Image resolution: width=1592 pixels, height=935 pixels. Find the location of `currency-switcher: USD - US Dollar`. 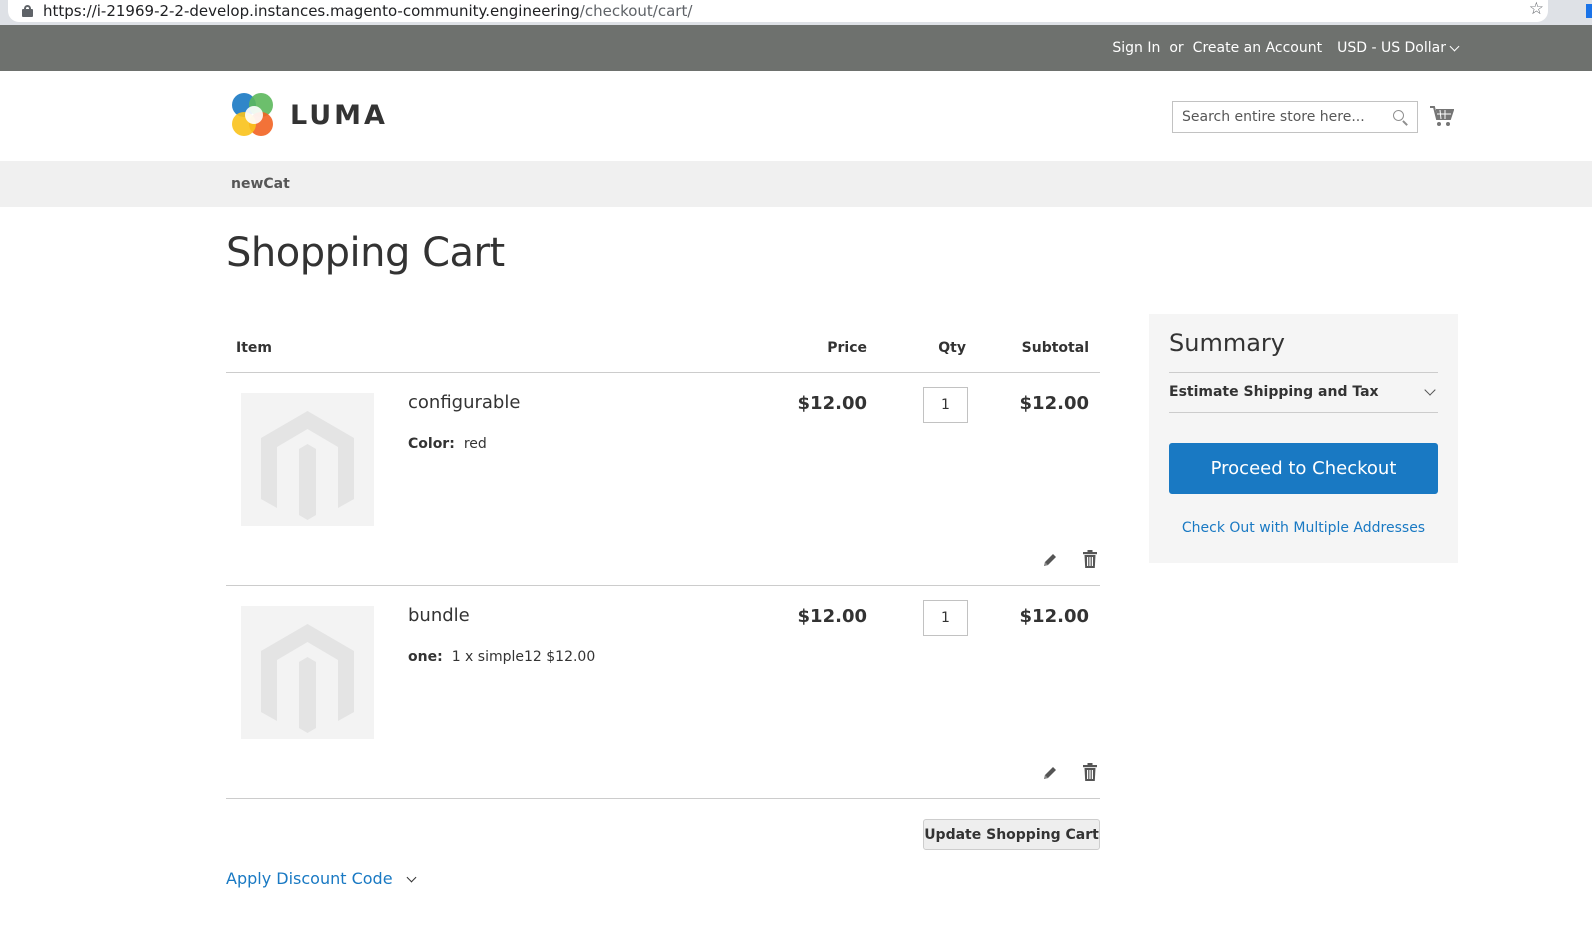

currency-switcher: USD - US Dollar is located at coordinates (1398, 48).